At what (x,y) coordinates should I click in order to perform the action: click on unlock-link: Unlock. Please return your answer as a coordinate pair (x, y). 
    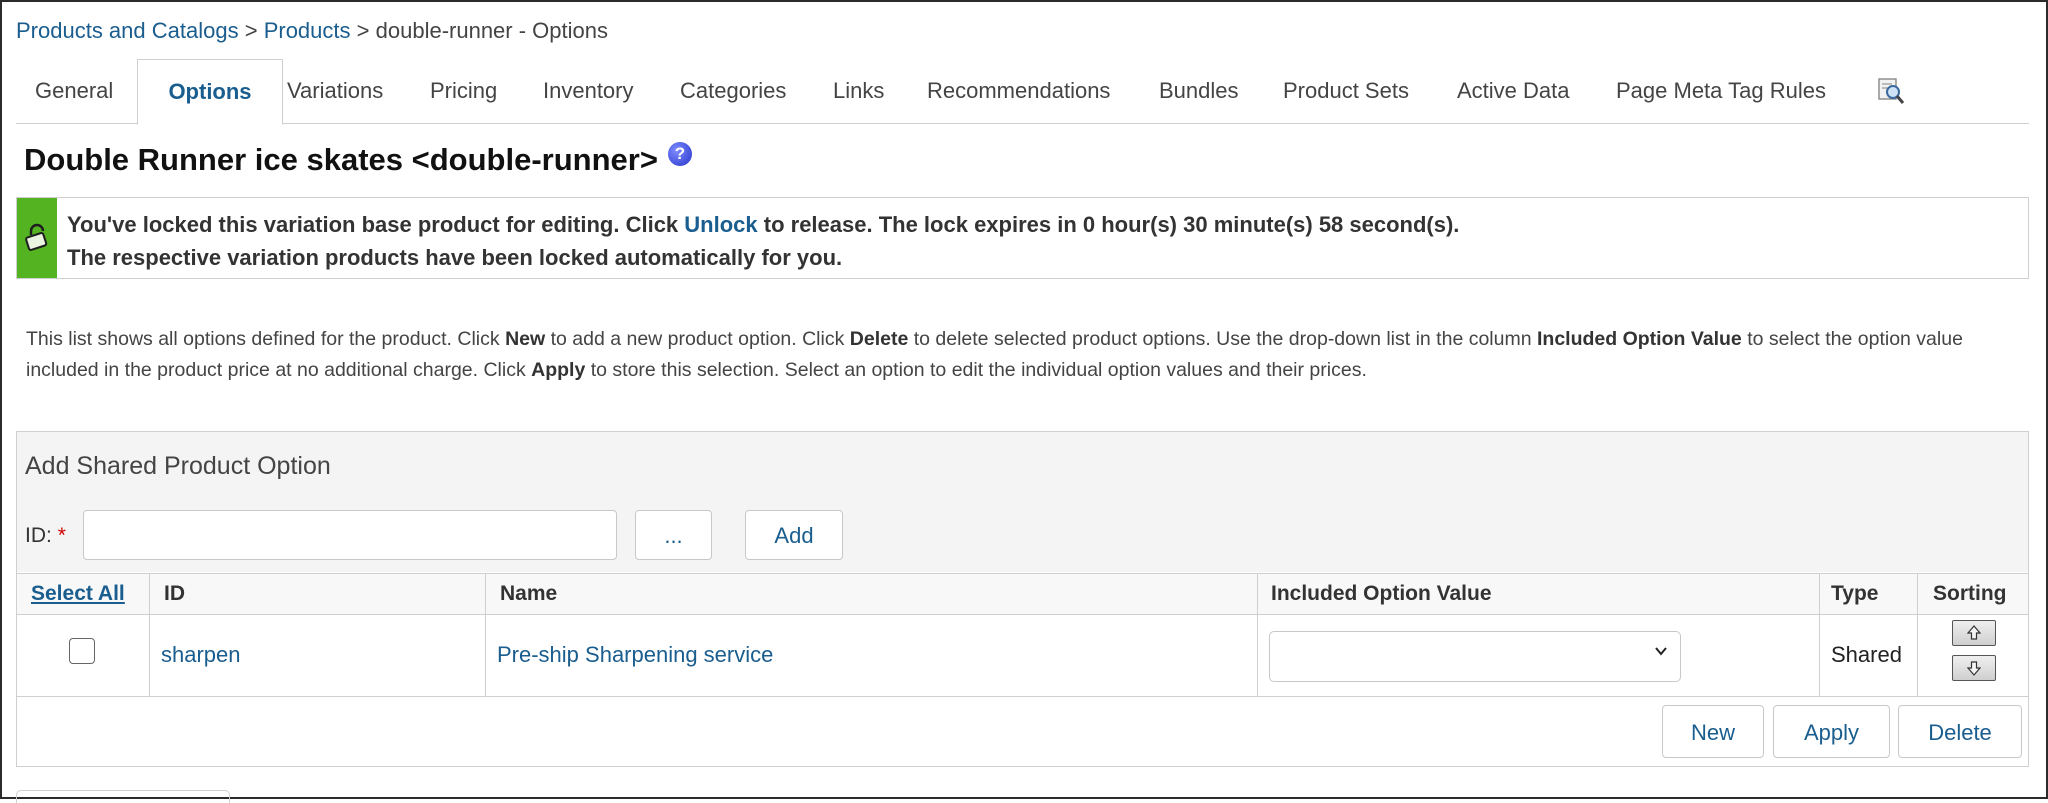
    Looking at the image, I should click on (720, 224).